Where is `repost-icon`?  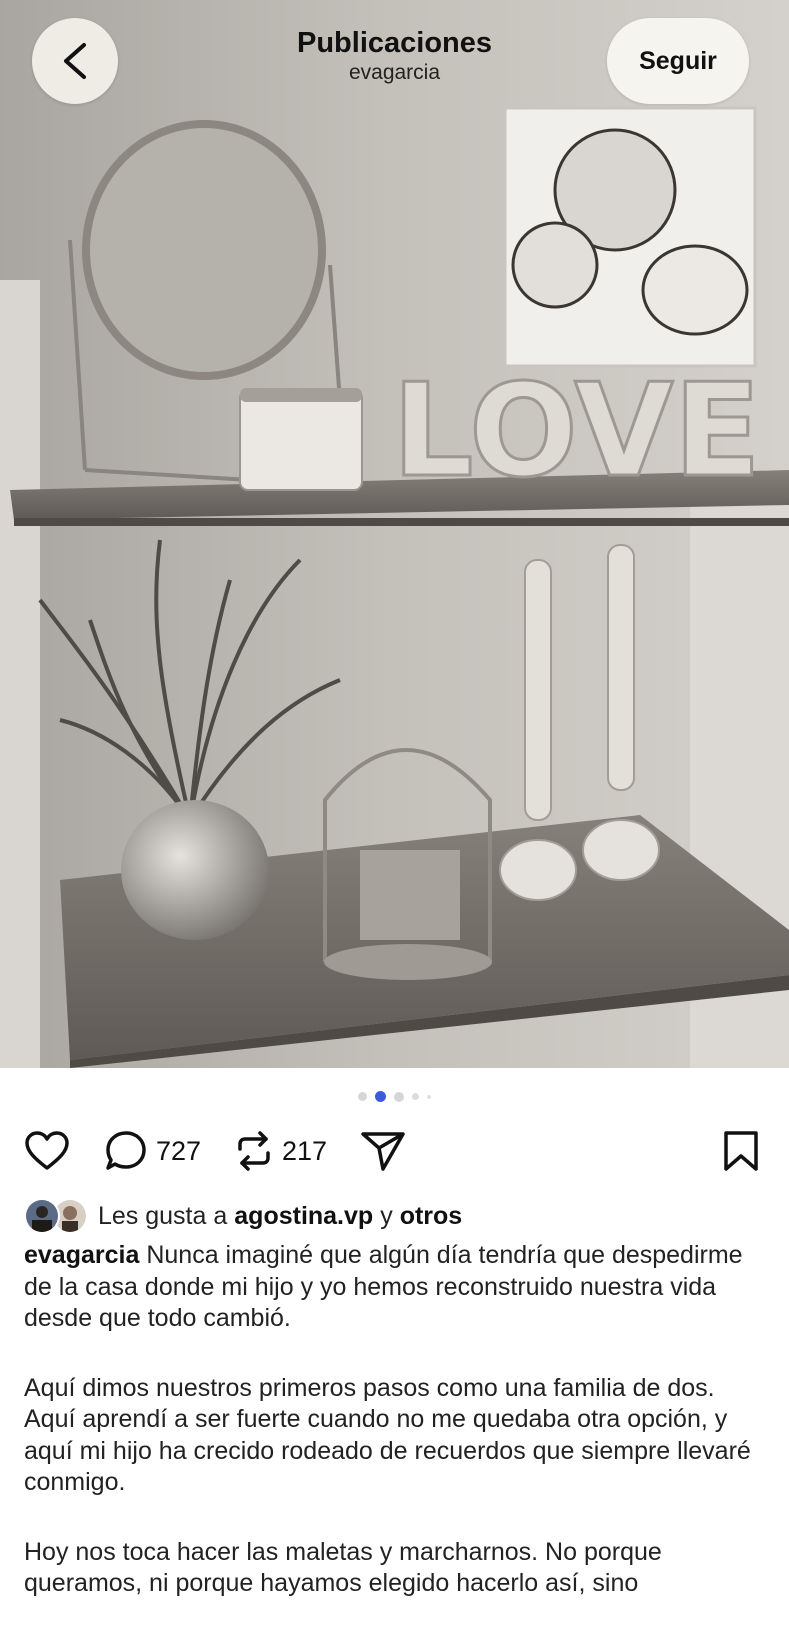 repost-icon is located at coordinates (254, 1151).